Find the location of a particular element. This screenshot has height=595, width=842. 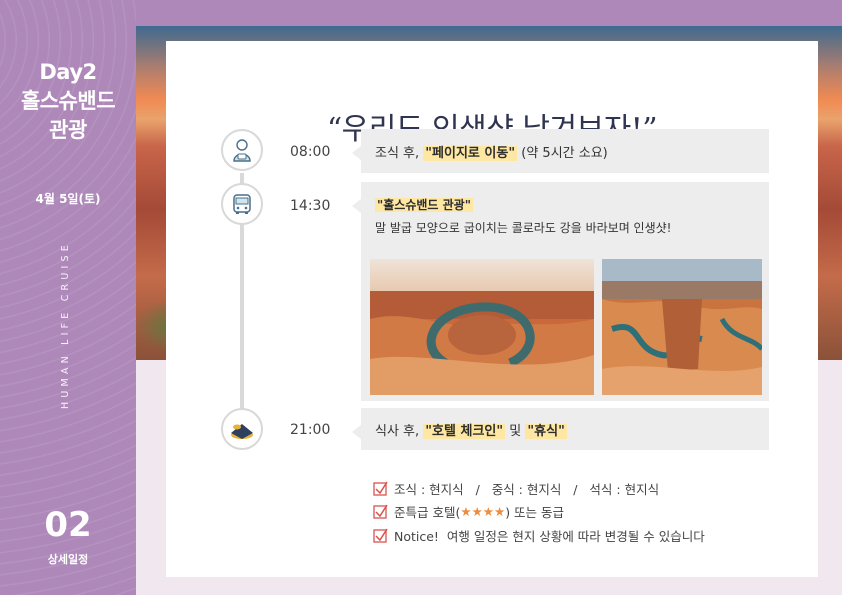

schedule-mid: 및 is located at coordinates (515, 431).